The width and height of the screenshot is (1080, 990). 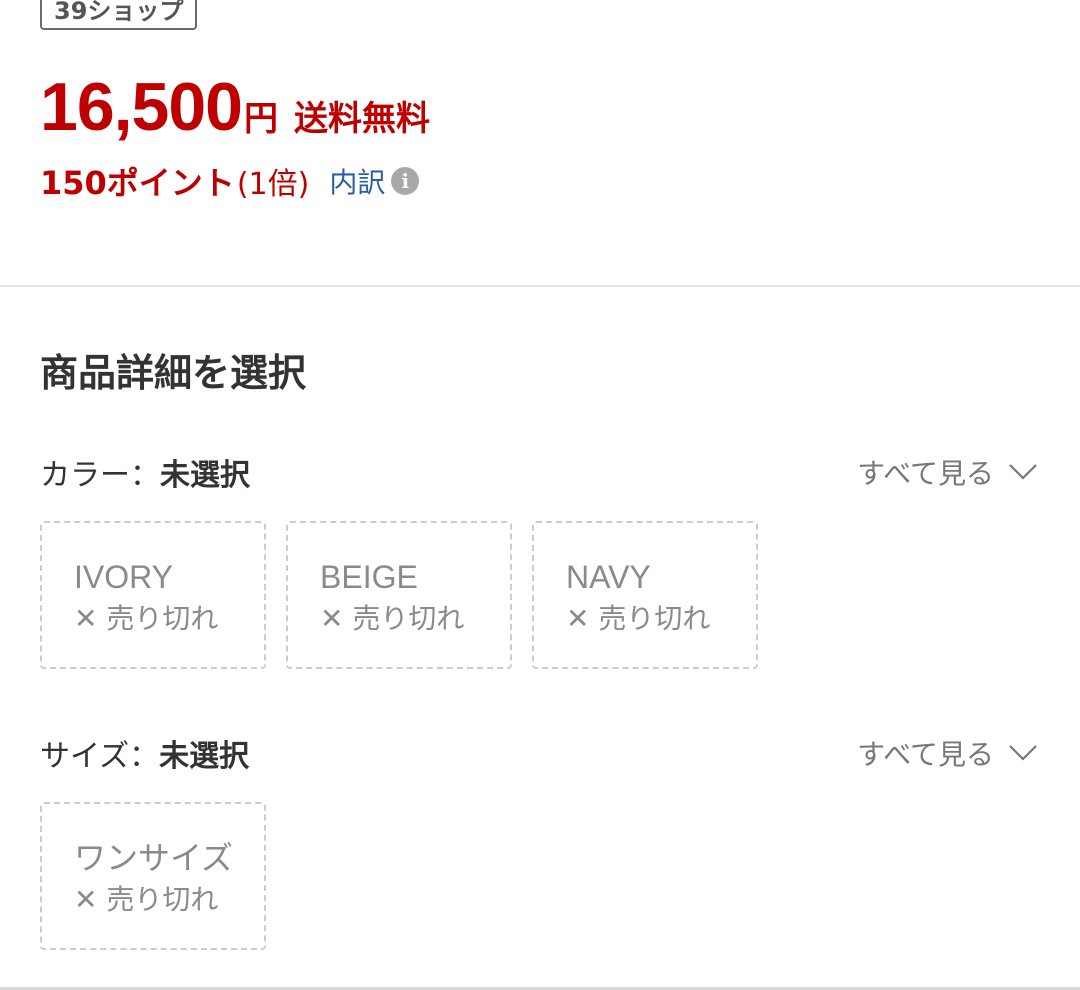 I want to click on points-row: 150ポイント (1倍) 内訳 i, so click(x=230, y=181).